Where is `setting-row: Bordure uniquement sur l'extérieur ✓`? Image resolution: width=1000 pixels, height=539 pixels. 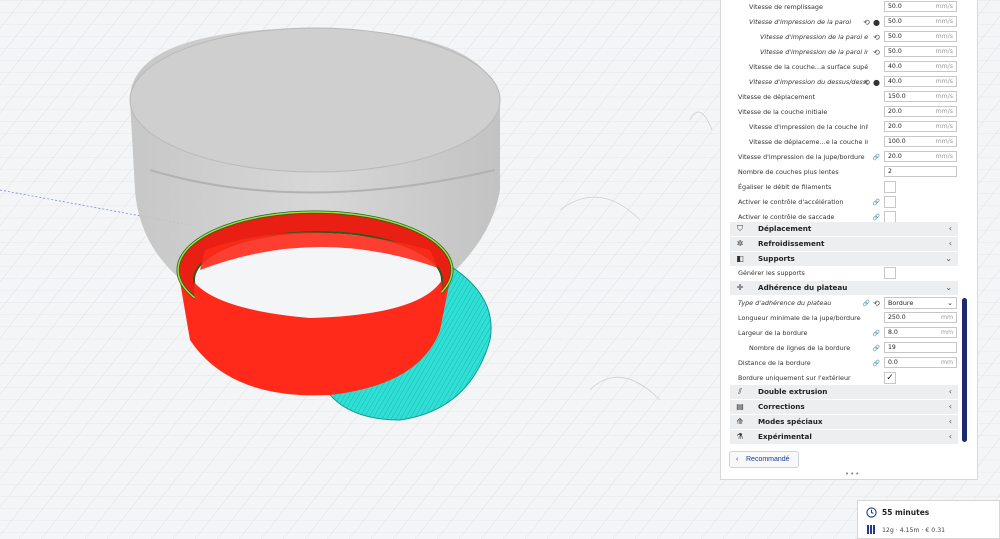
setting-row: Bordure uniquement sur l'extérieur ✓ is located at coordinates (840, 378).